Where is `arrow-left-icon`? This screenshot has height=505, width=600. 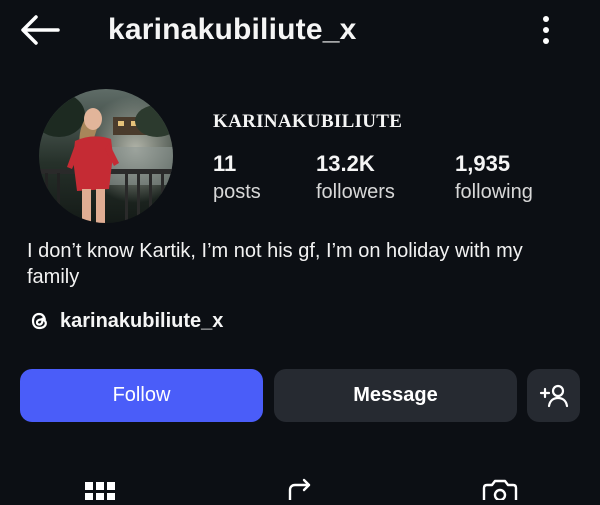
arrow-left-icon is located at coordinates (40, 30).